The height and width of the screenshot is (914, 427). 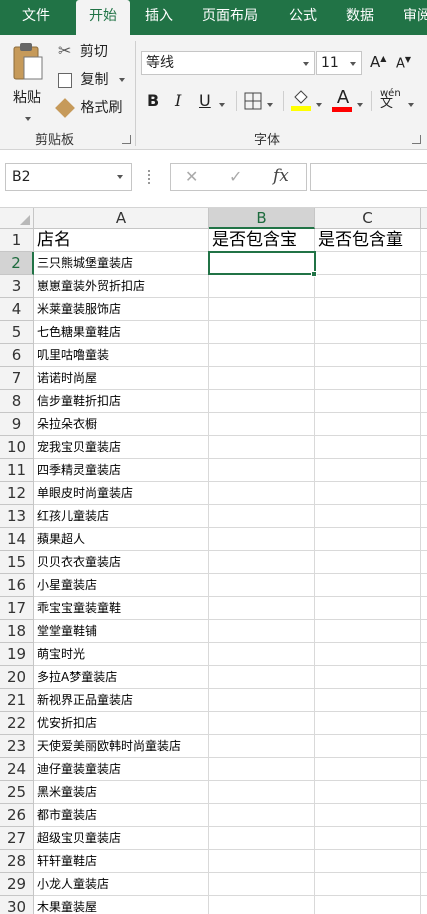 What do you see at coordinates (121, 700) in the screenshot?
I see `cell-a: 新视界正品童装店` at bounding box center [121, 700].